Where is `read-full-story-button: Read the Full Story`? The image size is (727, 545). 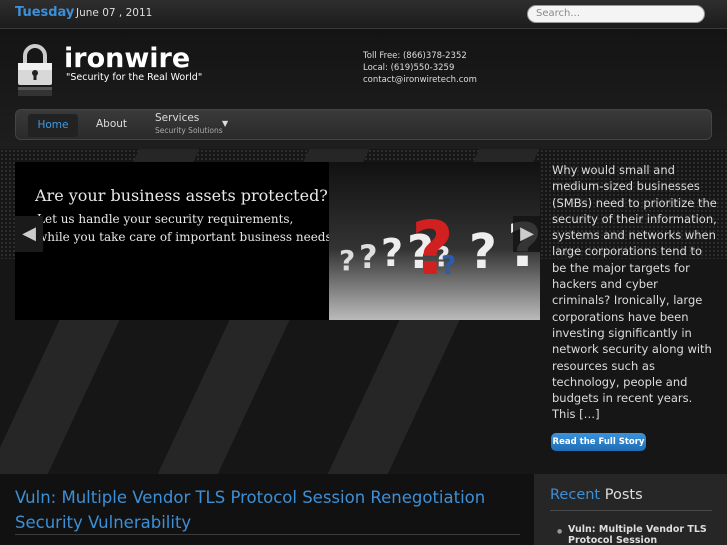
read-full-story-button: Read the Full Story is located at coordinates (598, 442).